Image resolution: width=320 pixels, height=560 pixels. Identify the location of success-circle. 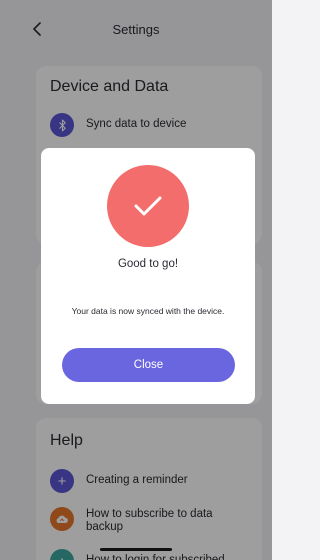
(148, 206).